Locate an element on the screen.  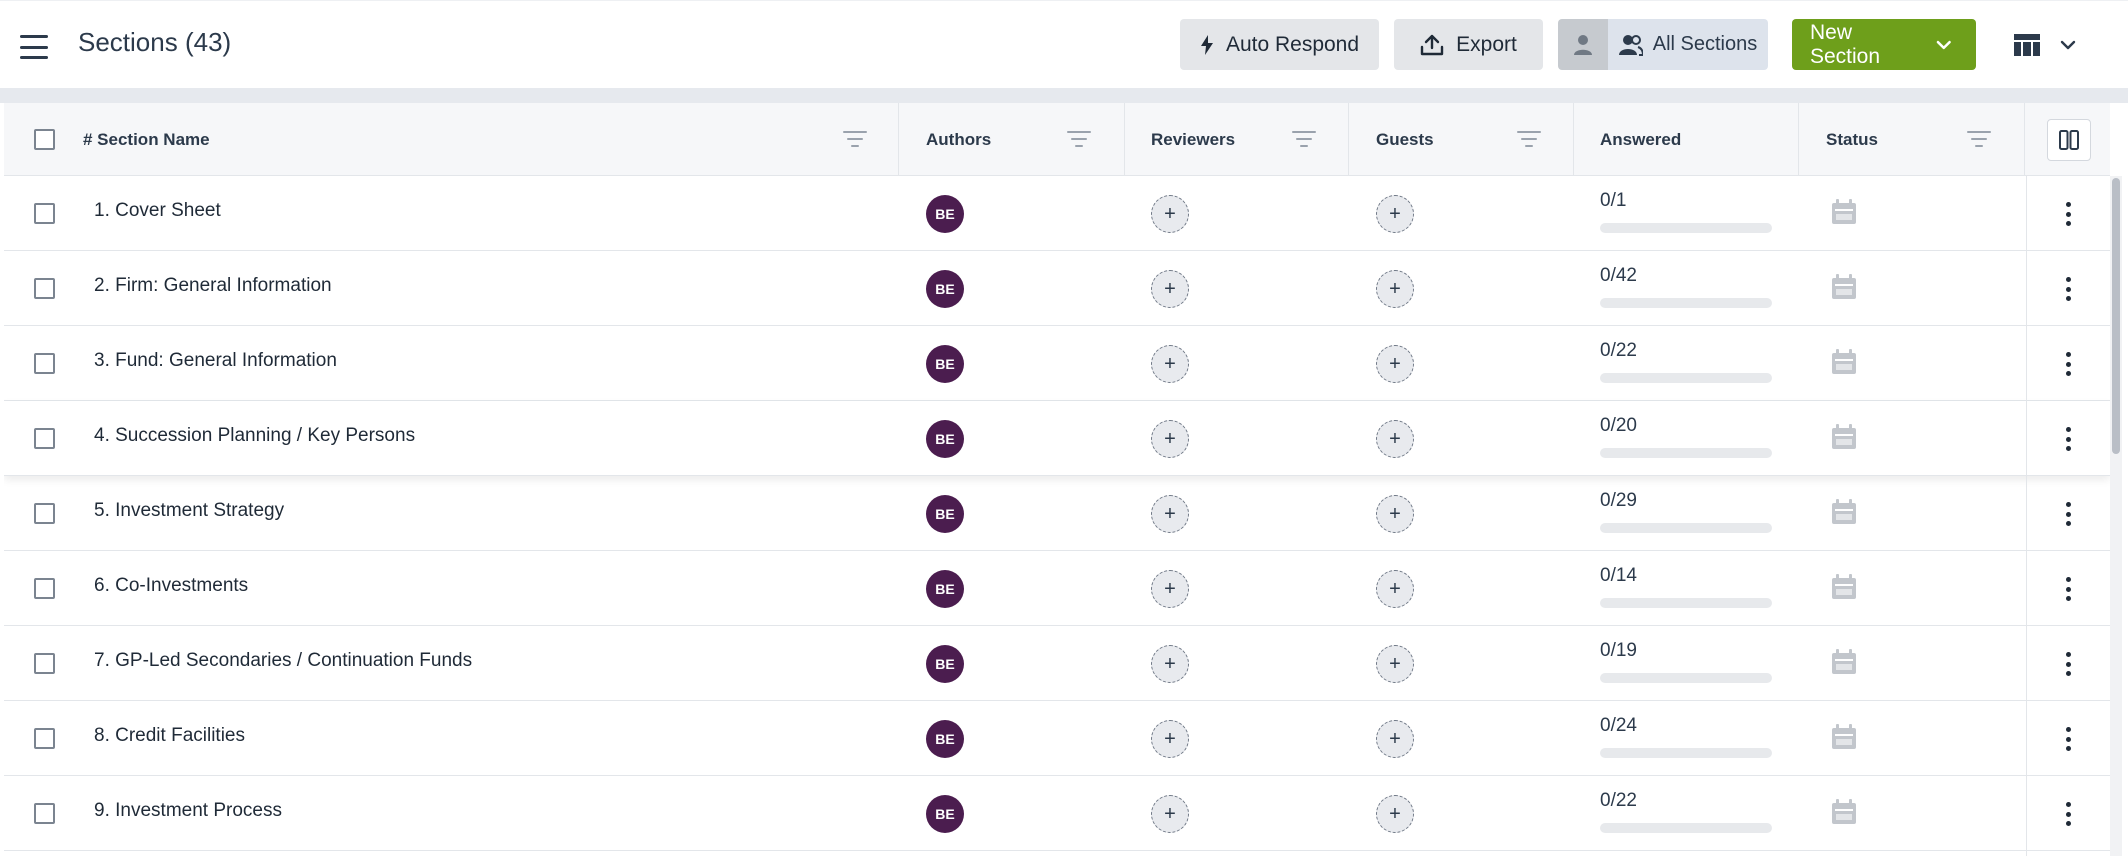
all-sections-toggle: All Sections is located at coordinates (1688, 44).